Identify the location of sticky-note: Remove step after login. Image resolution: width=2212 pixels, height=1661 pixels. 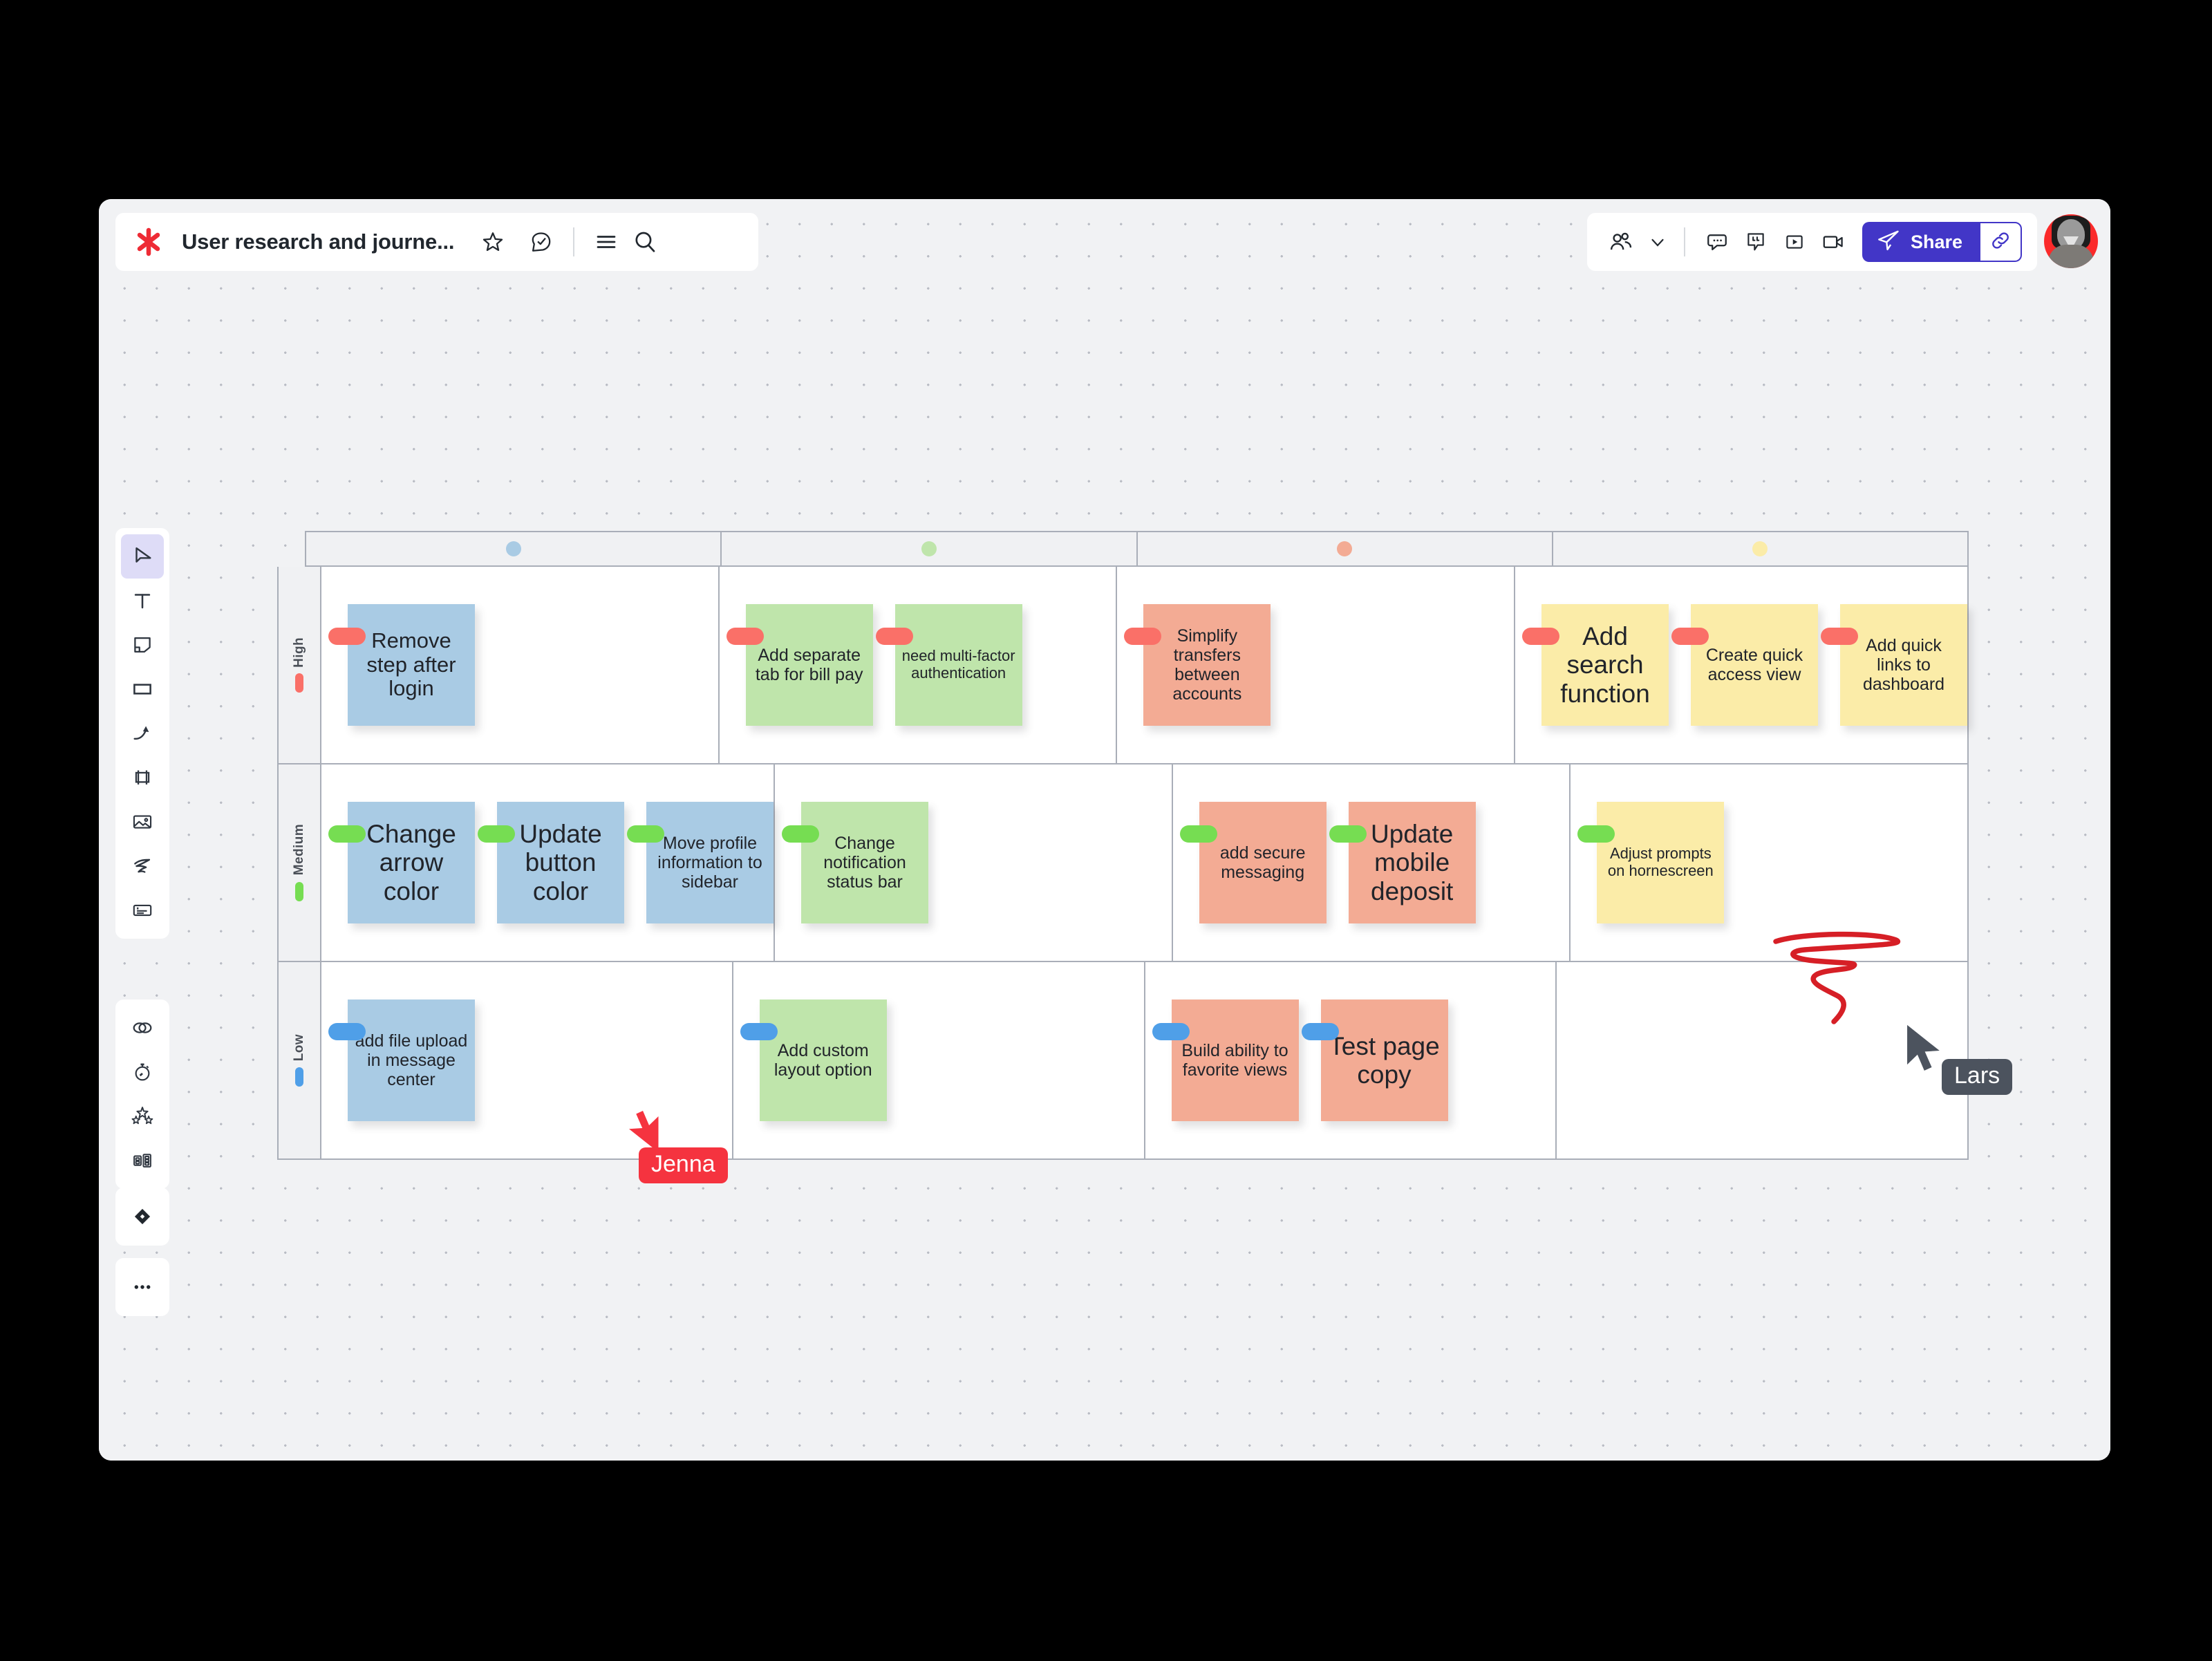
(401, 665).